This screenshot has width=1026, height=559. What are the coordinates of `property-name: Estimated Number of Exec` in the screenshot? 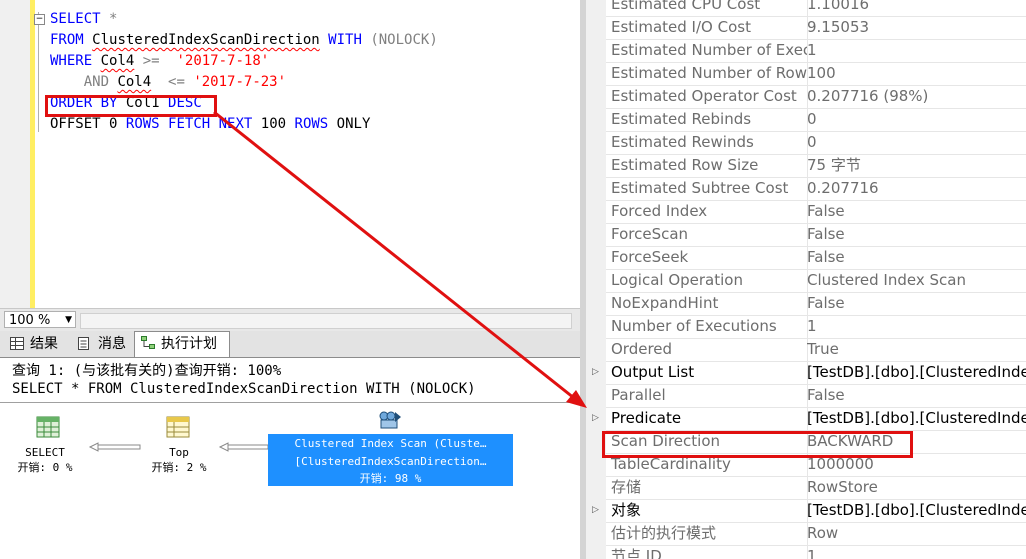 It's located at (709, 50).